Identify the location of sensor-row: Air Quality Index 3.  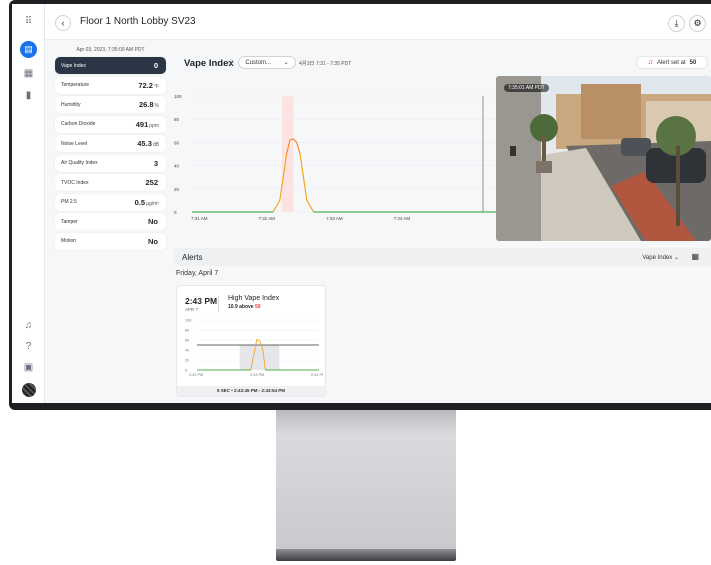
(110, 163).